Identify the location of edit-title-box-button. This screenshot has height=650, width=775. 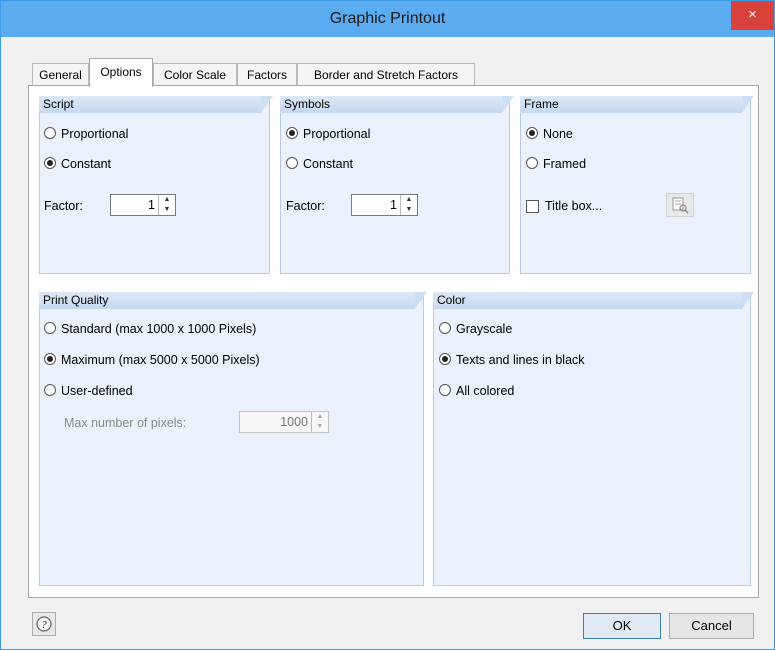
(680, 205).